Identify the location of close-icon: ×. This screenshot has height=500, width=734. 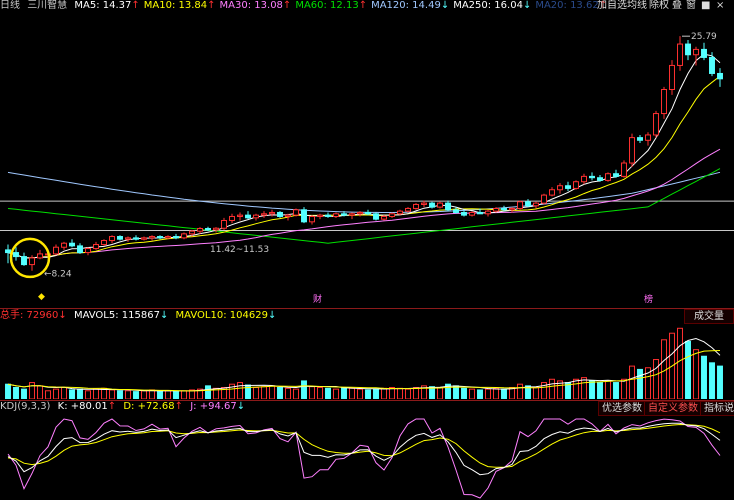
(720, 6).